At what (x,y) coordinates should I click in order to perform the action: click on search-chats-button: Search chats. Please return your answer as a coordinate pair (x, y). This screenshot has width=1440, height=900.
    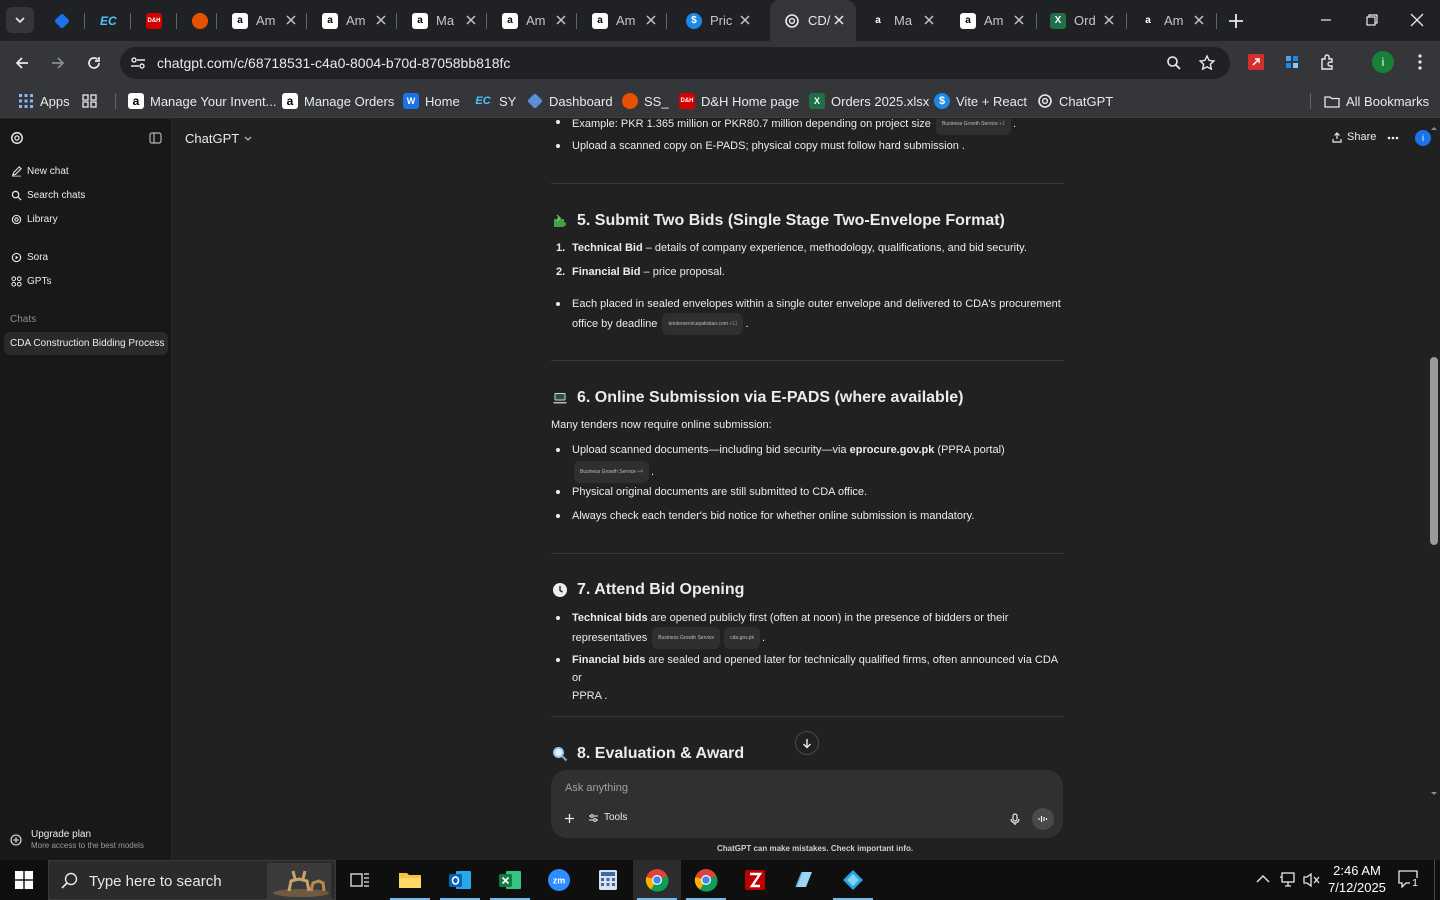
    Looking at the image, I should click on (48, 195).